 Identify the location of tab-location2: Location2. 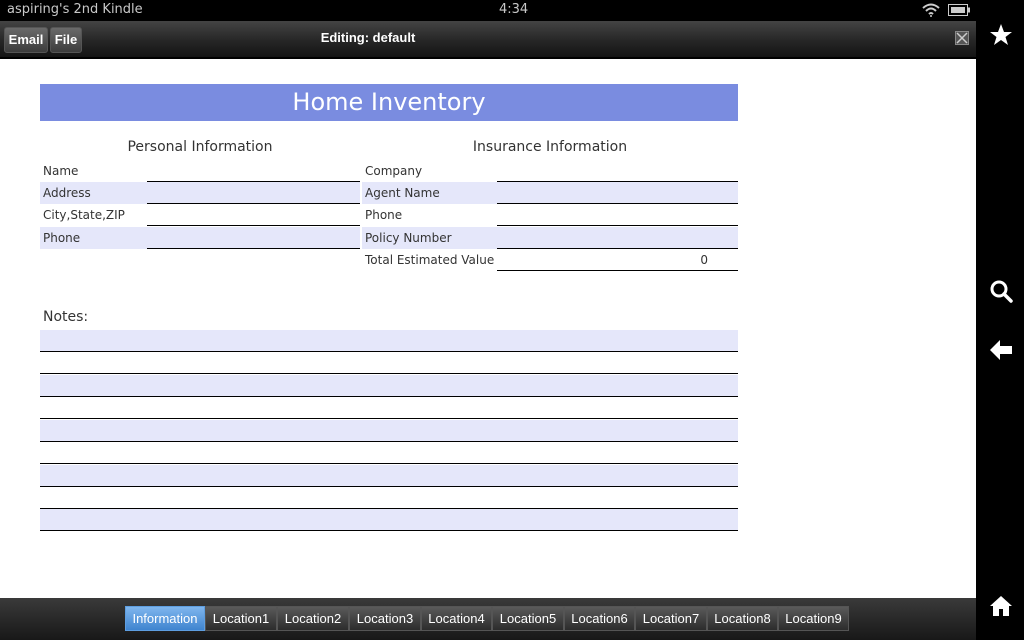
(313, 618).